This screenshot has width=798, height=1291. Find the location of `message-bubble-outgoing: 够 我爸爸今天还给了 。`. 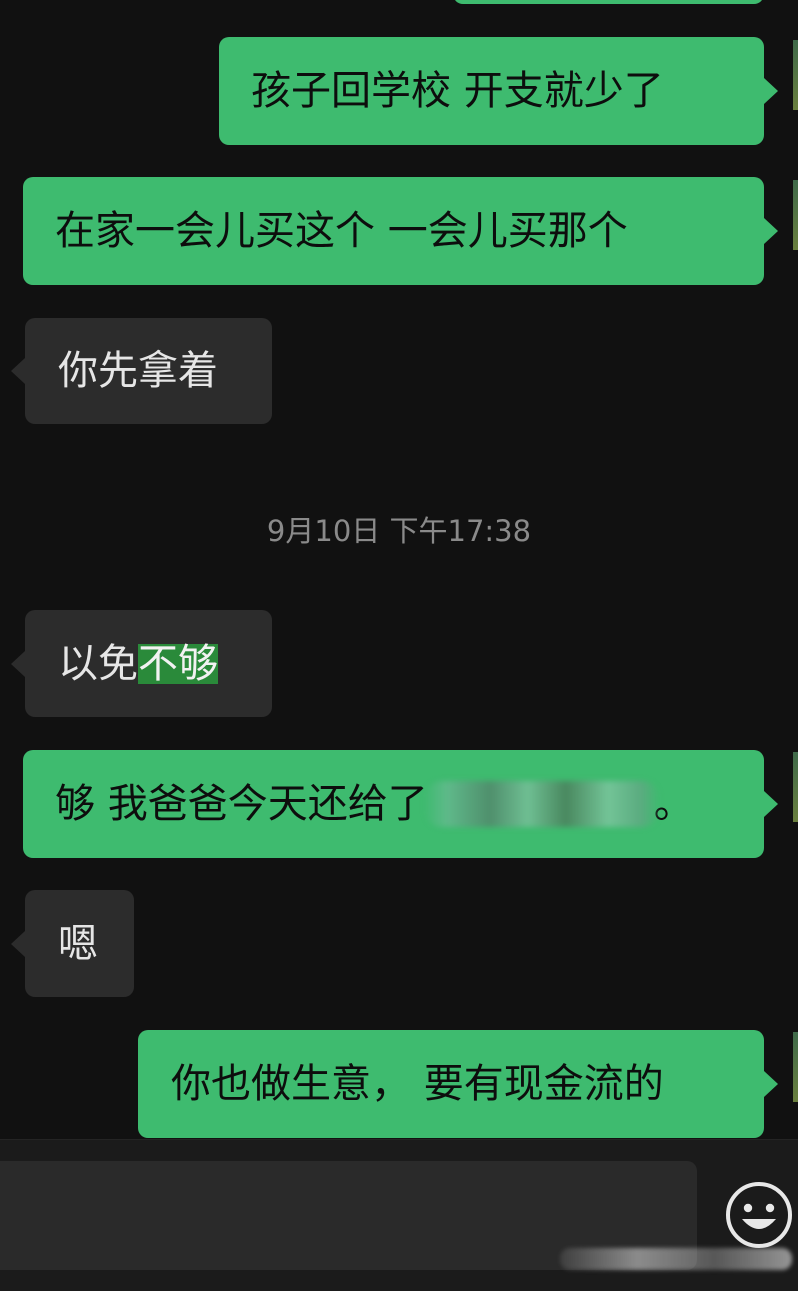

message-bubble-outgoing: 够 我爸爸今天还给了 。 is located at coordinates (400, 804).